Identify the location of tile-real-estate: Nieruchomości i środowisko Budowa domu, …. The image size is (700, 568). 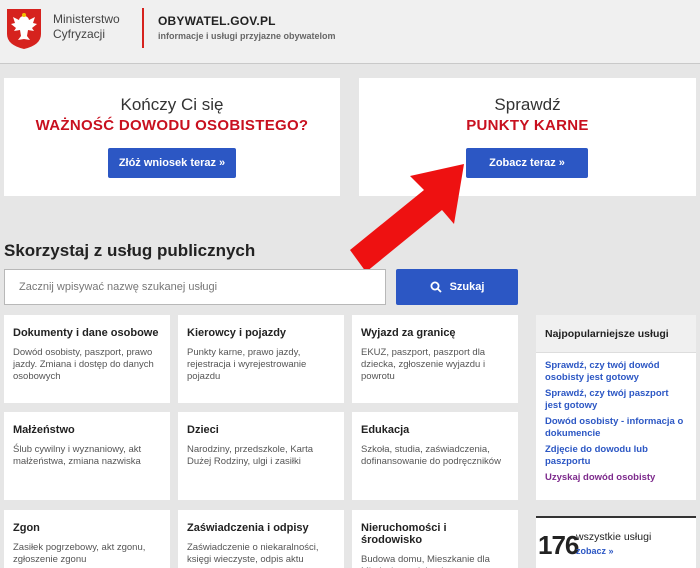
(435, 539).